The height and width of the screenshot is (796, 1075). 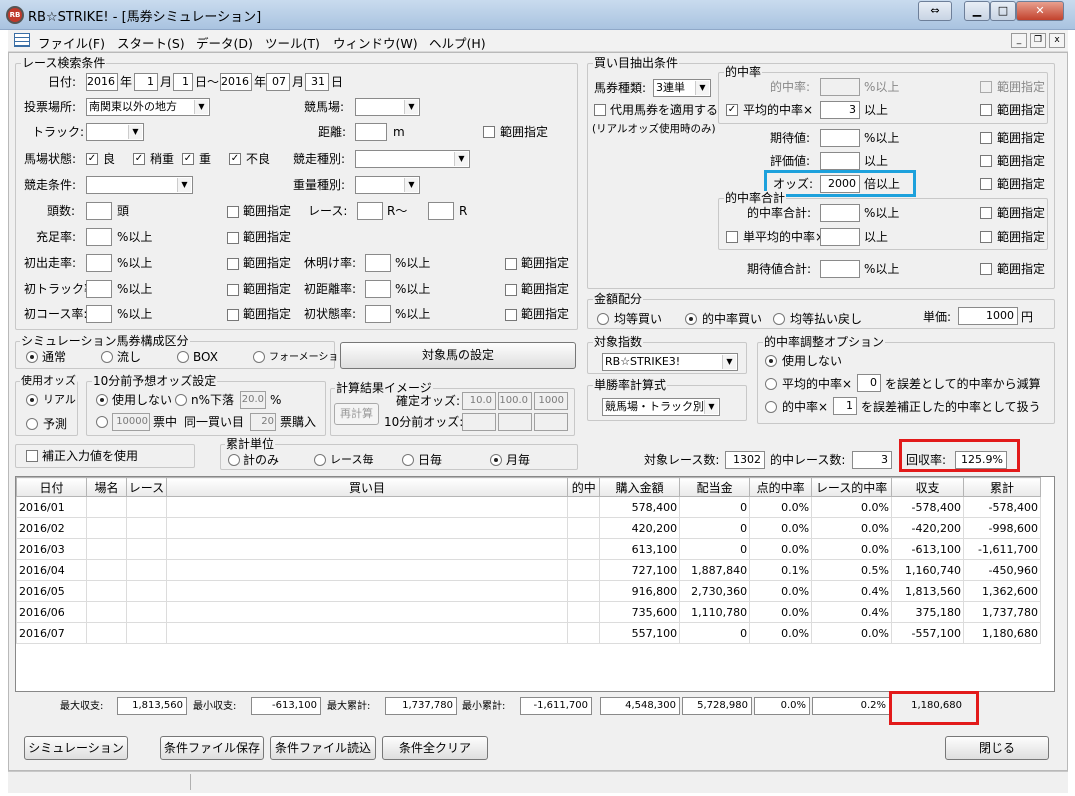 What do you see at coordinates (181, 400) in the screenshot?
I see `pre10-drop-radio` at bounding box center [181, 400].